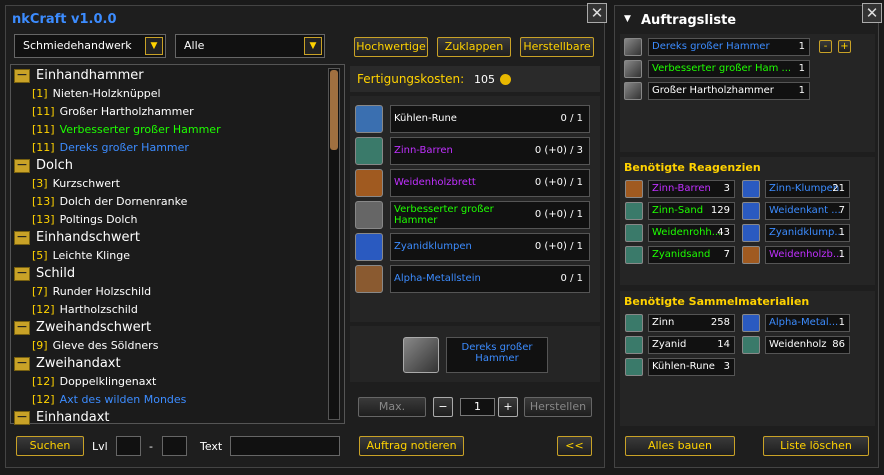 The image size is (884, 475). What do you see at coordinates (62, 418) in the screenshot?
I see `category-6: − Einhandaxt` at bounding box center [62, 418].